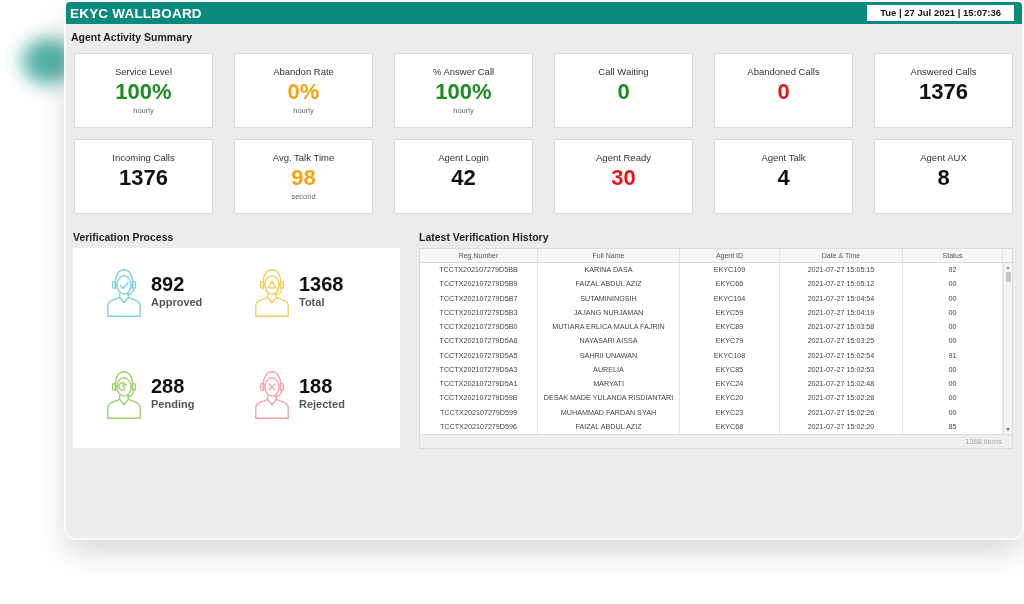 The image size is (1024, 604). Describe the element at coordinates (303, 178) in the screenshot. I see `metric-value: 98` at that location.